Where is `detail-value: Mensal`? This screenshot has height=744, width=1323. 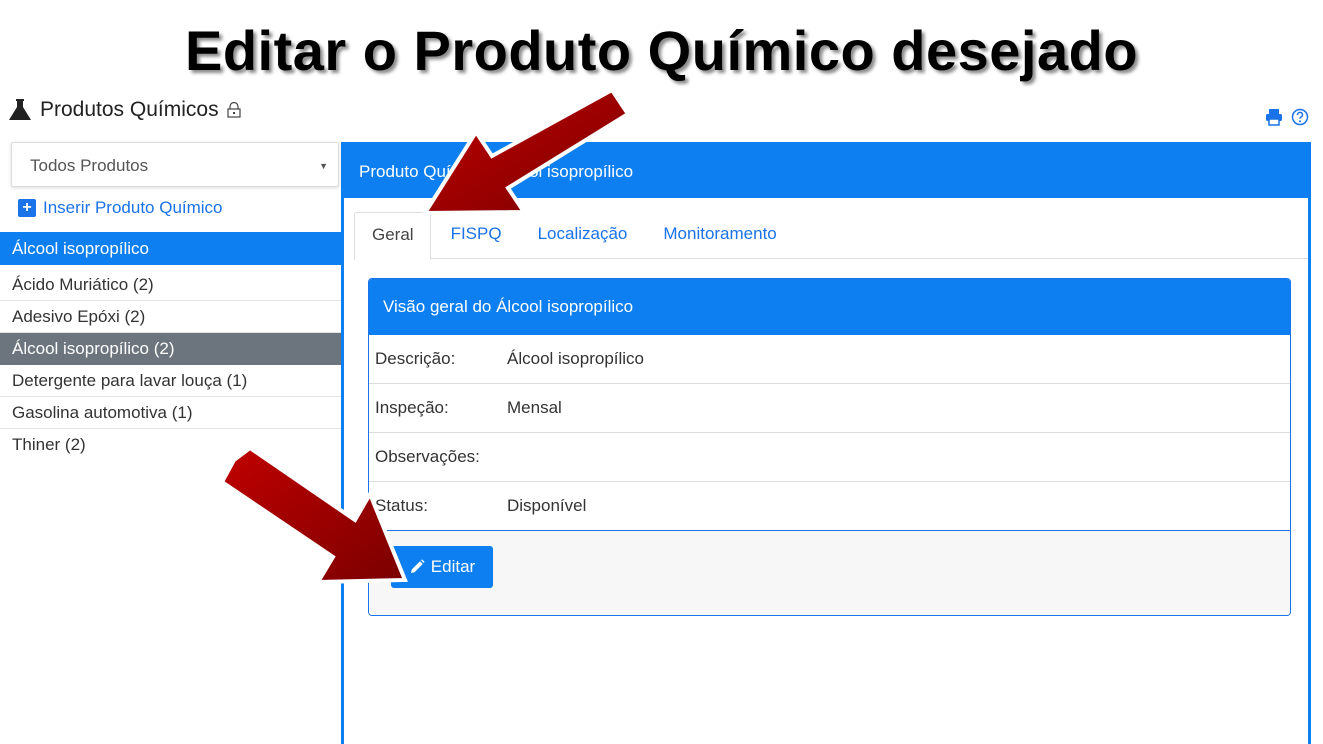 detail-value: Mensal is located at coordinates (534, 407).